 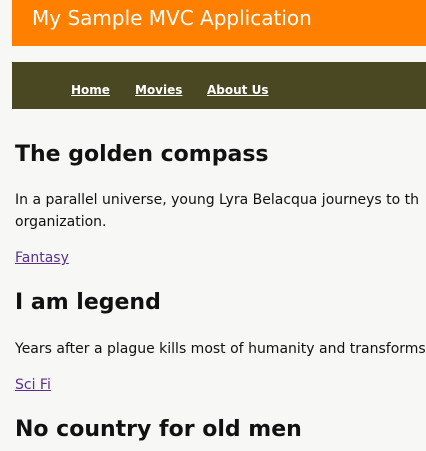 What do you see at coordinates (172, 18) in the screenshot?
I see `site-title: My Sample MVC Application` at bounding box center [172, 18].